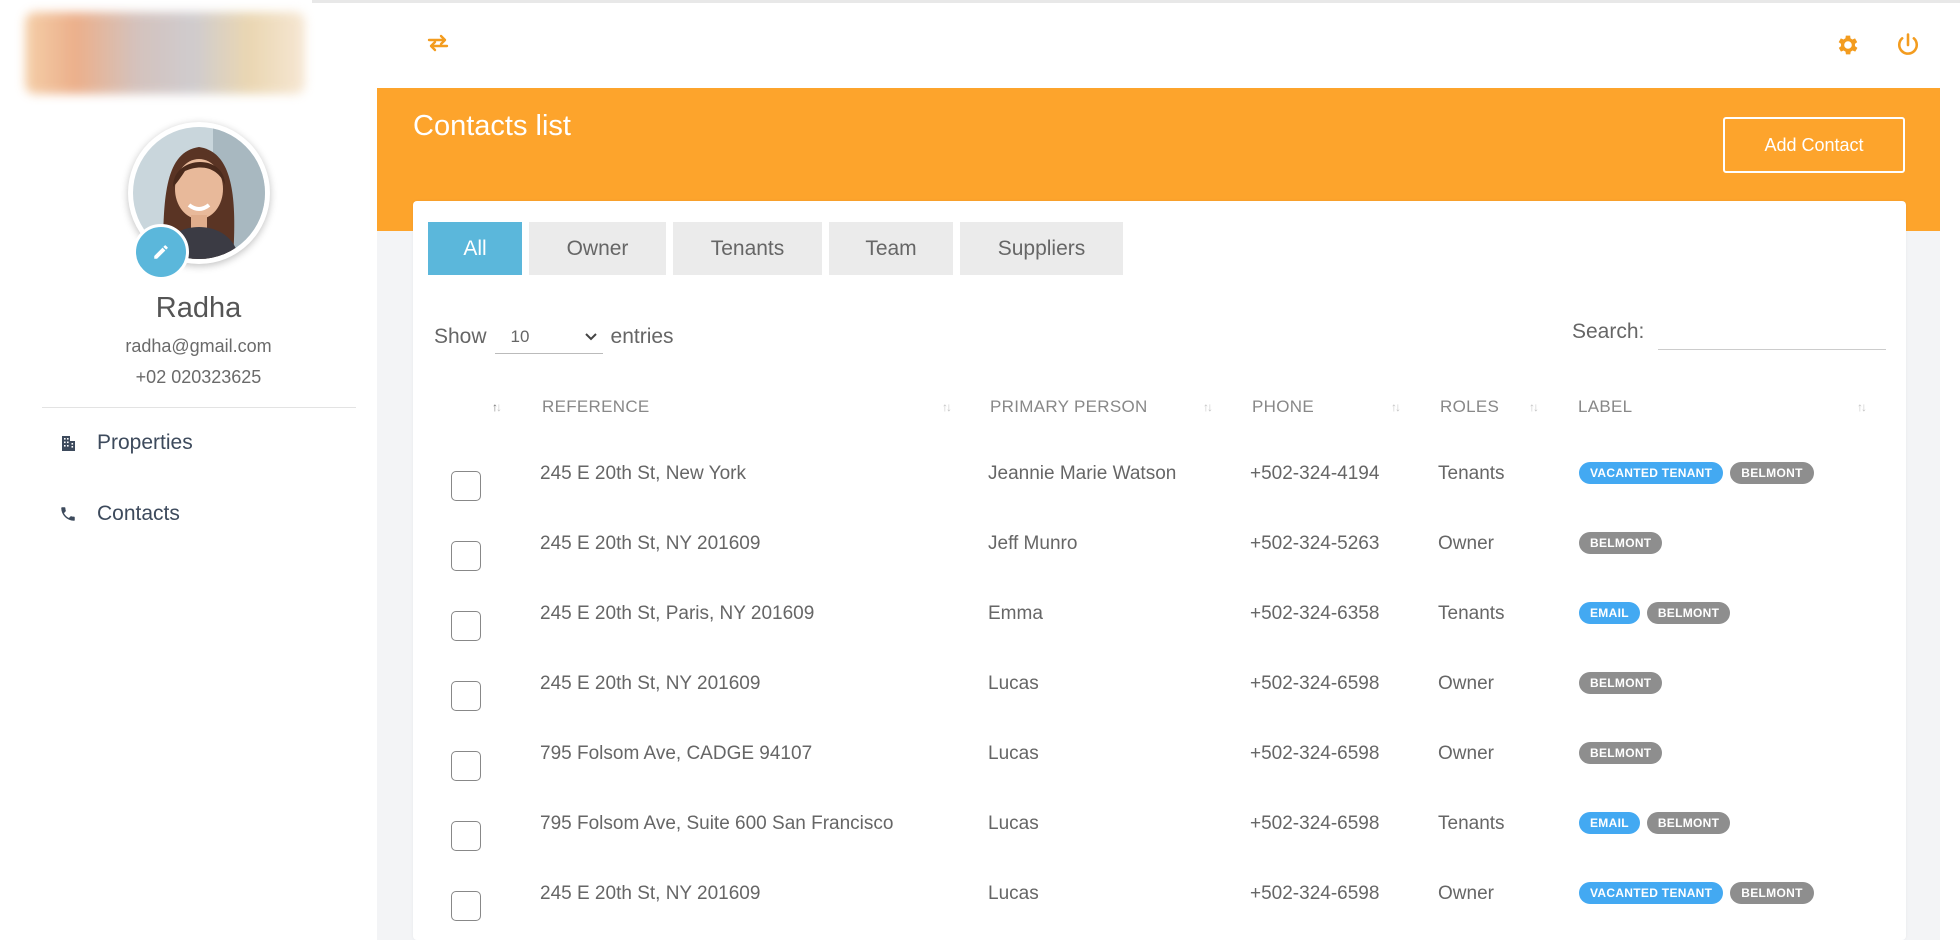 The width and height of the screenshot is (1960, 940). What do you see at coordinates (1033, 543) in the screenshot?
I see `cell-primary-person: Jeff Munro` at bounding box center [1033, 543].